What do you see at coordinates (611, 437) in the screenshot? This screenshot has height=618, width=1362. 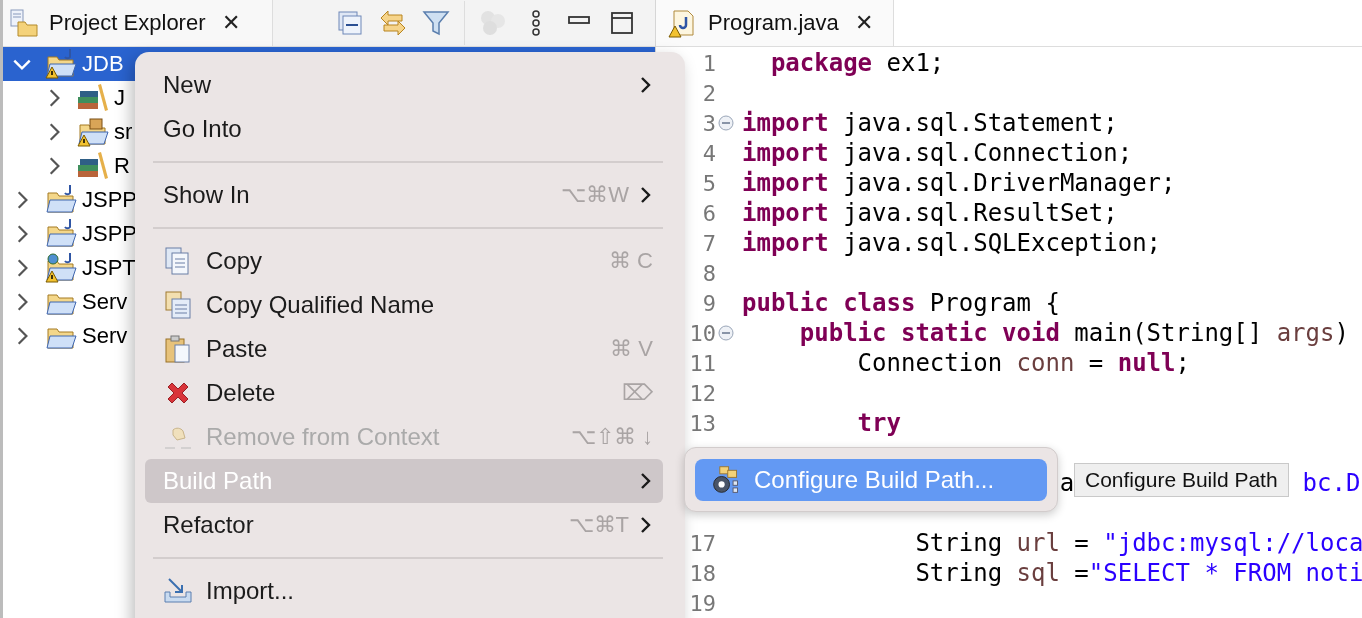 I see `shortcut-label: ⌥⇧⌘ ↓` at bounding box center [611, 437].